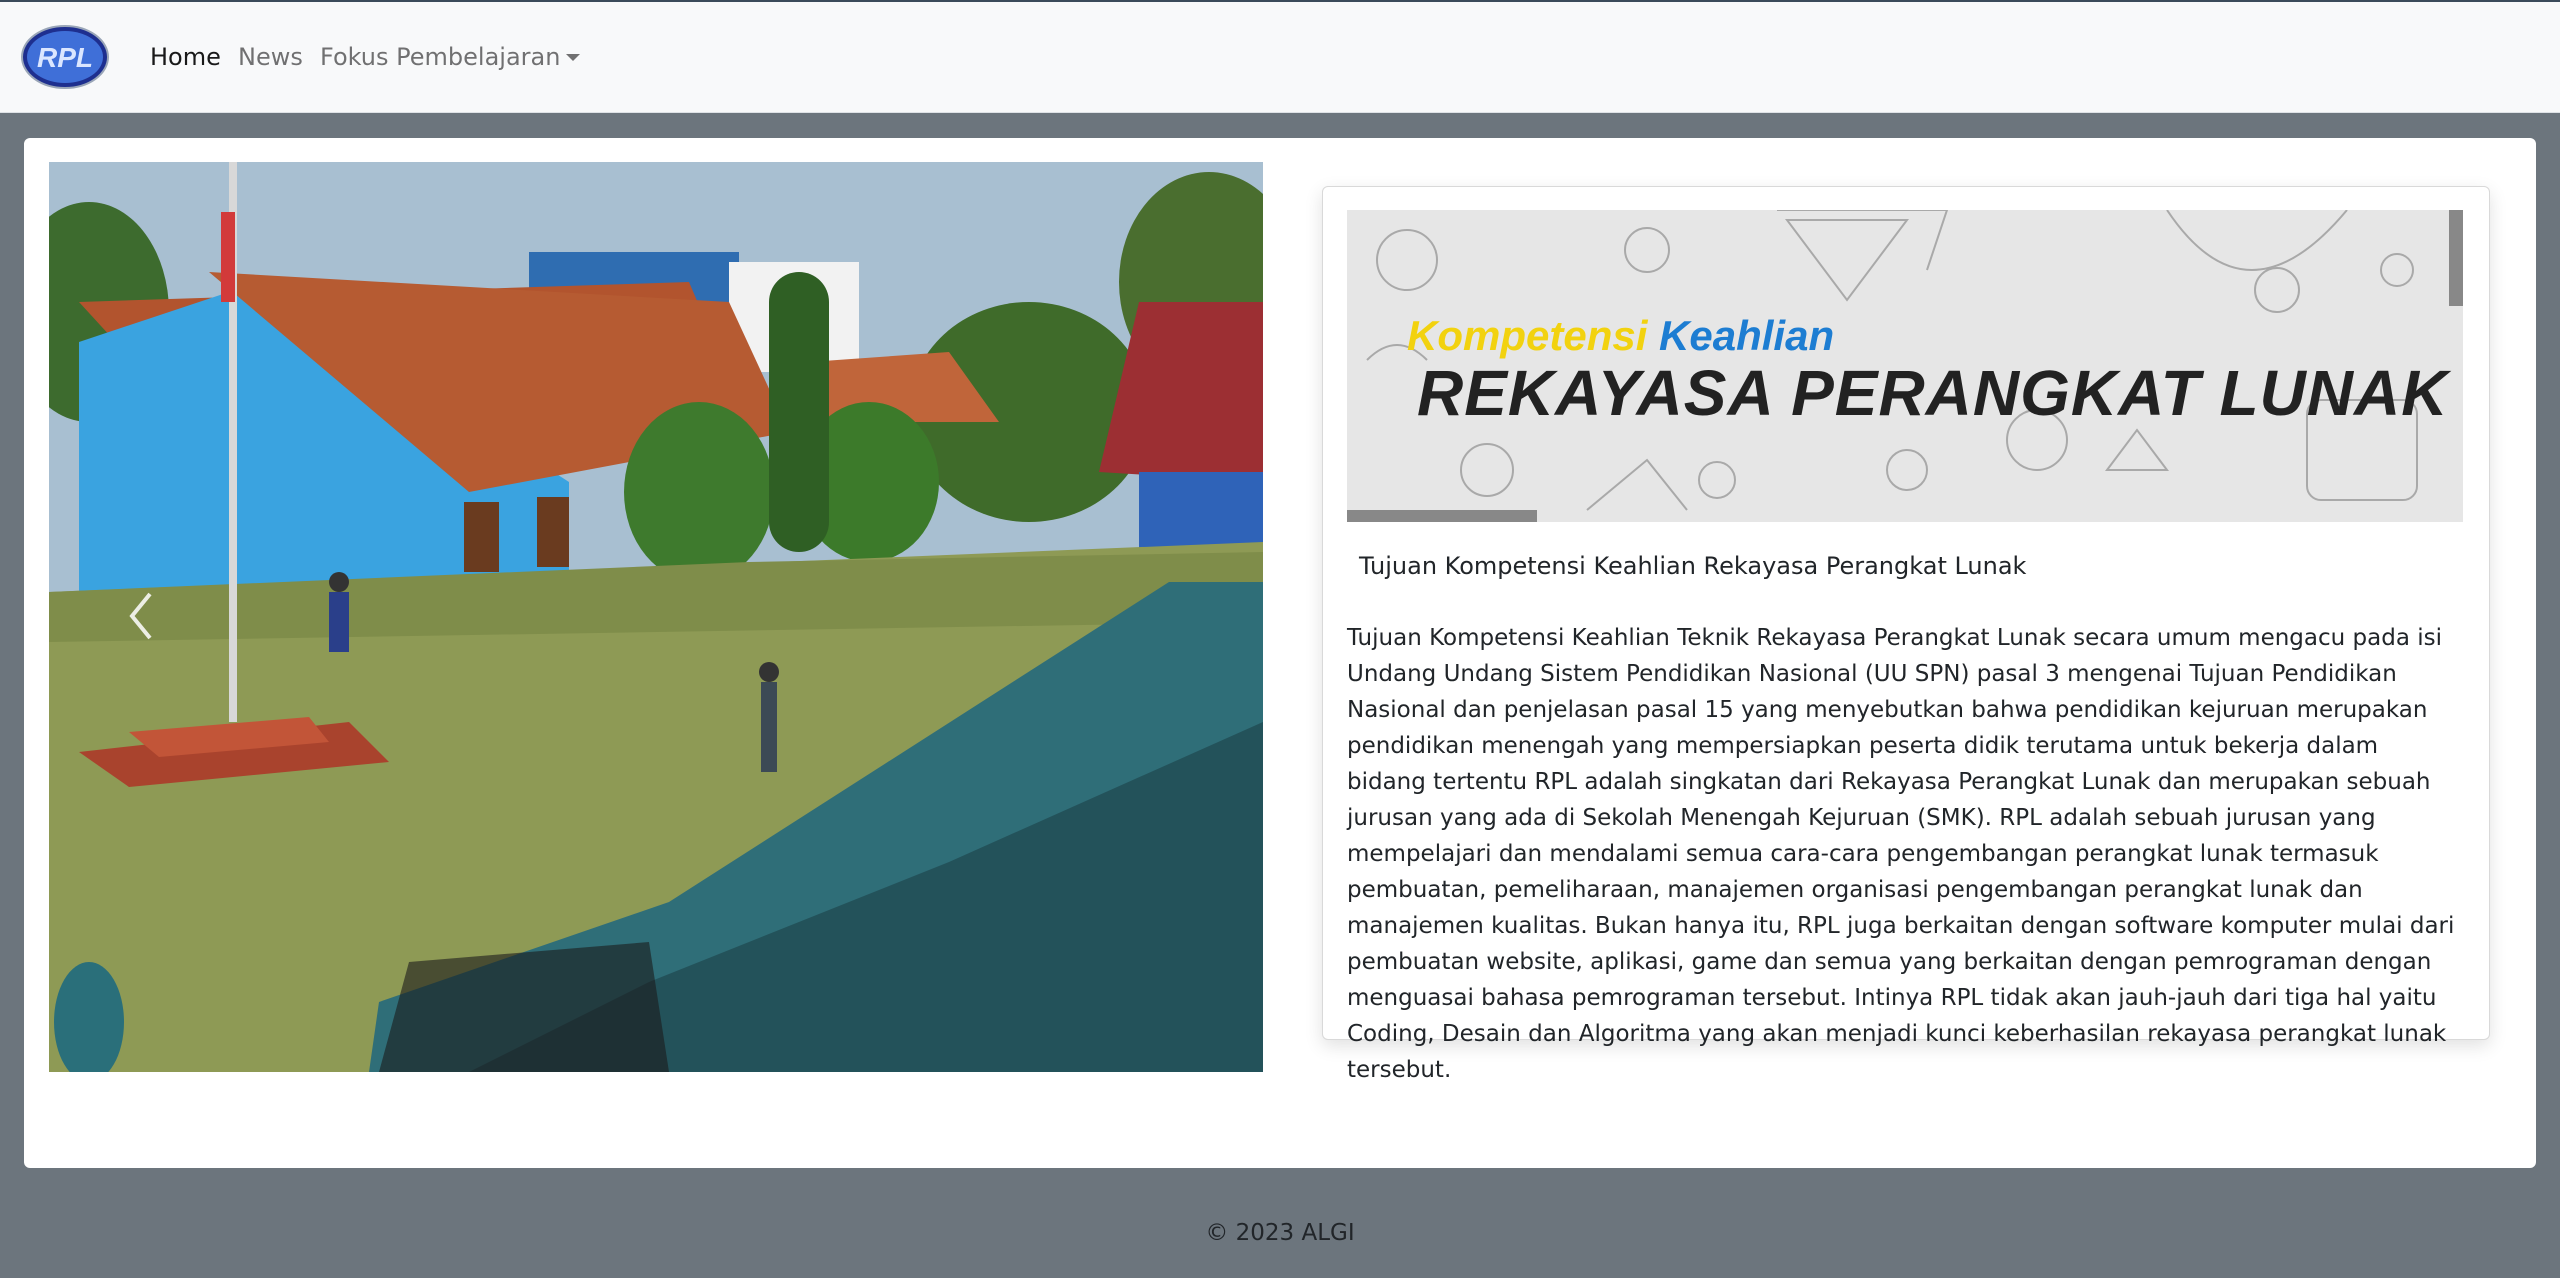 The image size is (2560, 1278). I want to click on caret-down-icon, so click(573, 57).